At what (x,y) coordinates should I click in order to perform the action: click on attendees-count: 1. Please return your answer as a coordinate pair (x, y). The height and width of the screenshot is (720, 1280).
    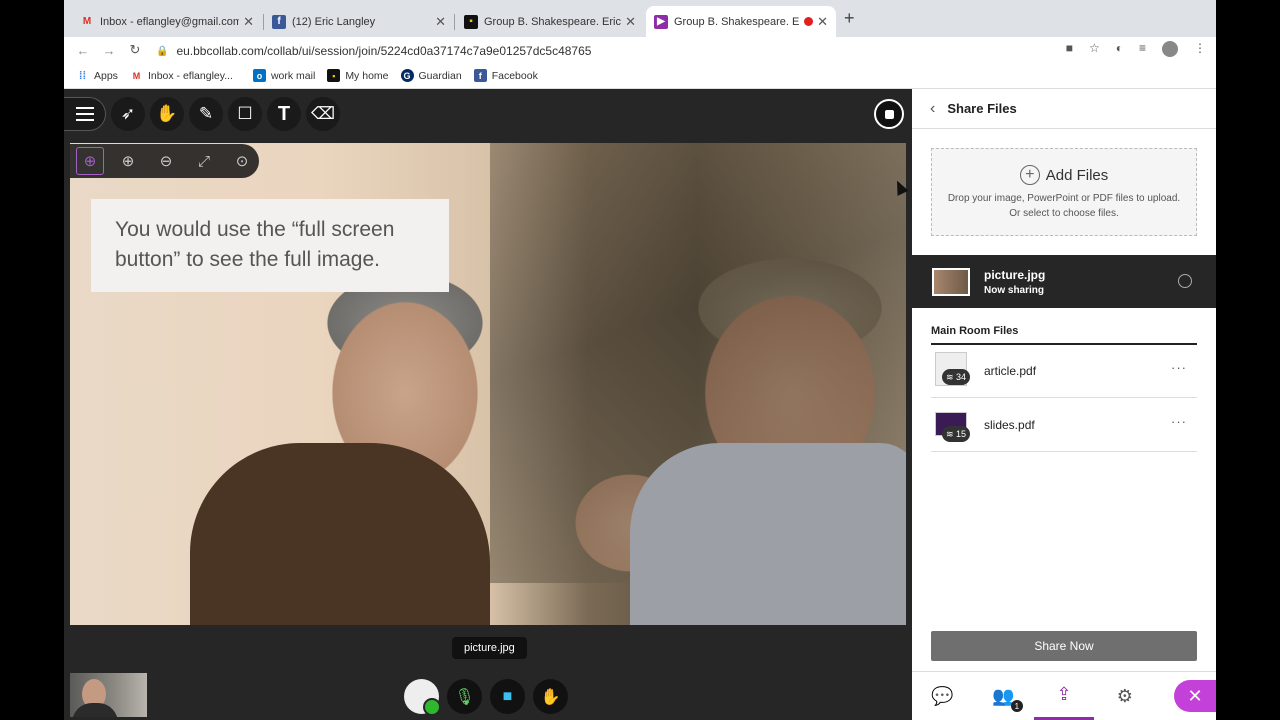
    Looking at the image, I should click on (1016, 706).